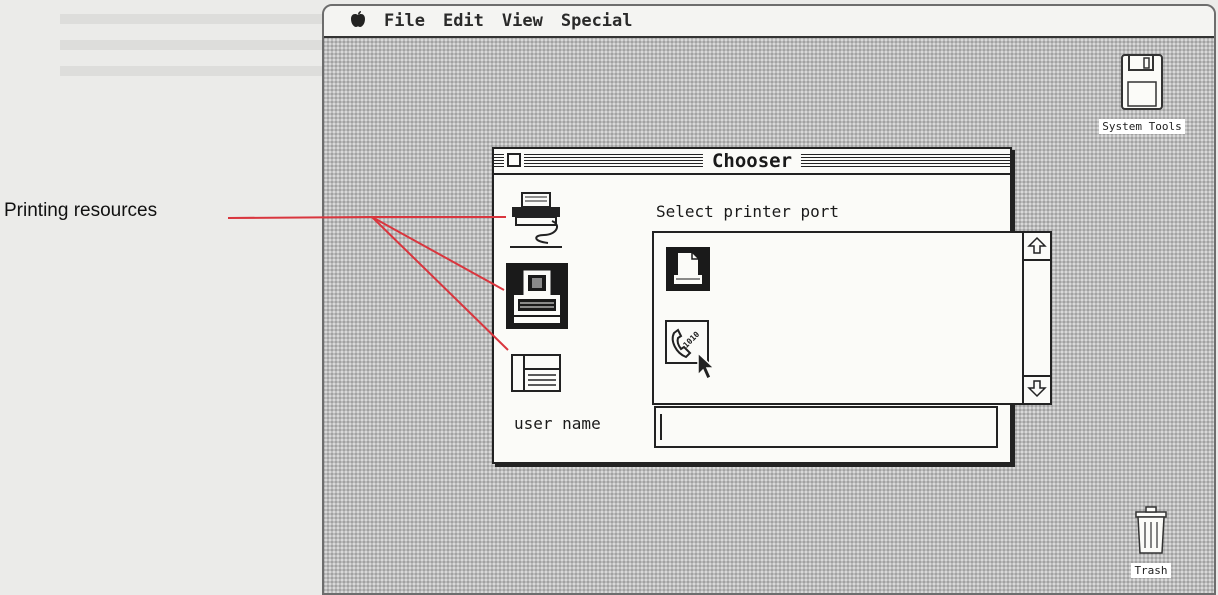 The image size is (1218, 595). I want to click on system-tools-label: System Tools, so click(1142, 126).